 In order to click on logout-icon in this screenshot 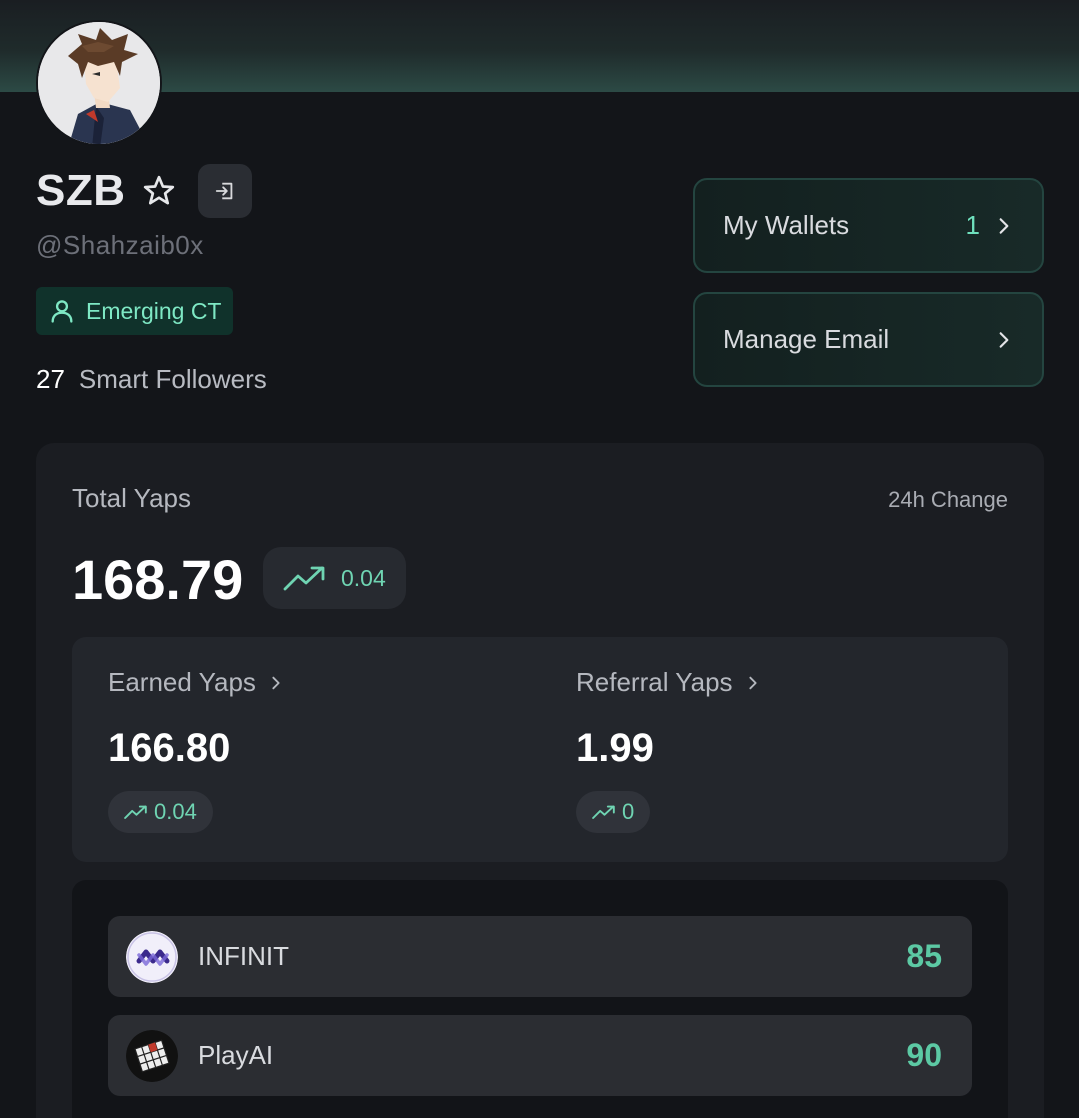, I will do `click(225, 191)`.